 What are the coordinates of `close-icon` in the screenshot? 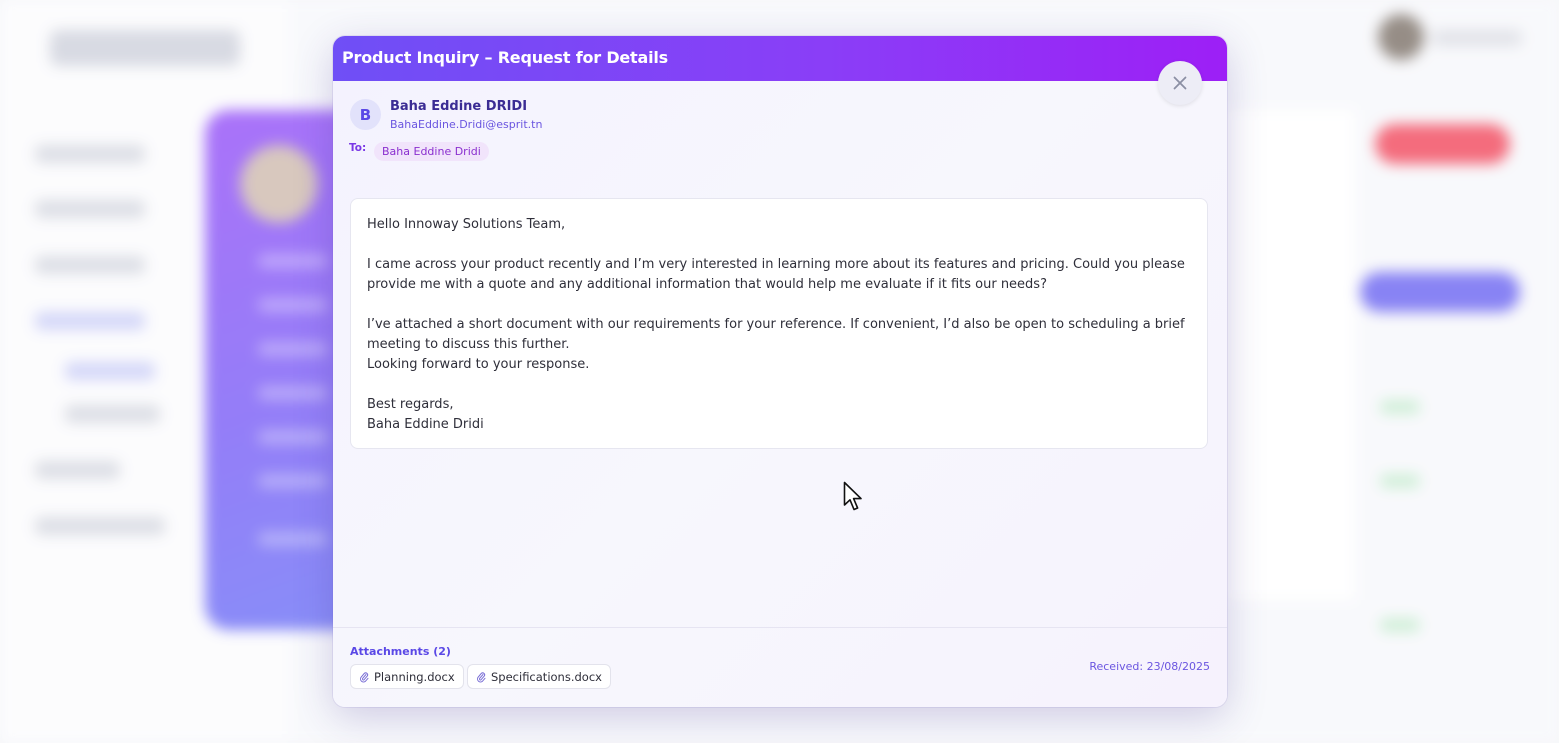 It's located at (1180, 83).